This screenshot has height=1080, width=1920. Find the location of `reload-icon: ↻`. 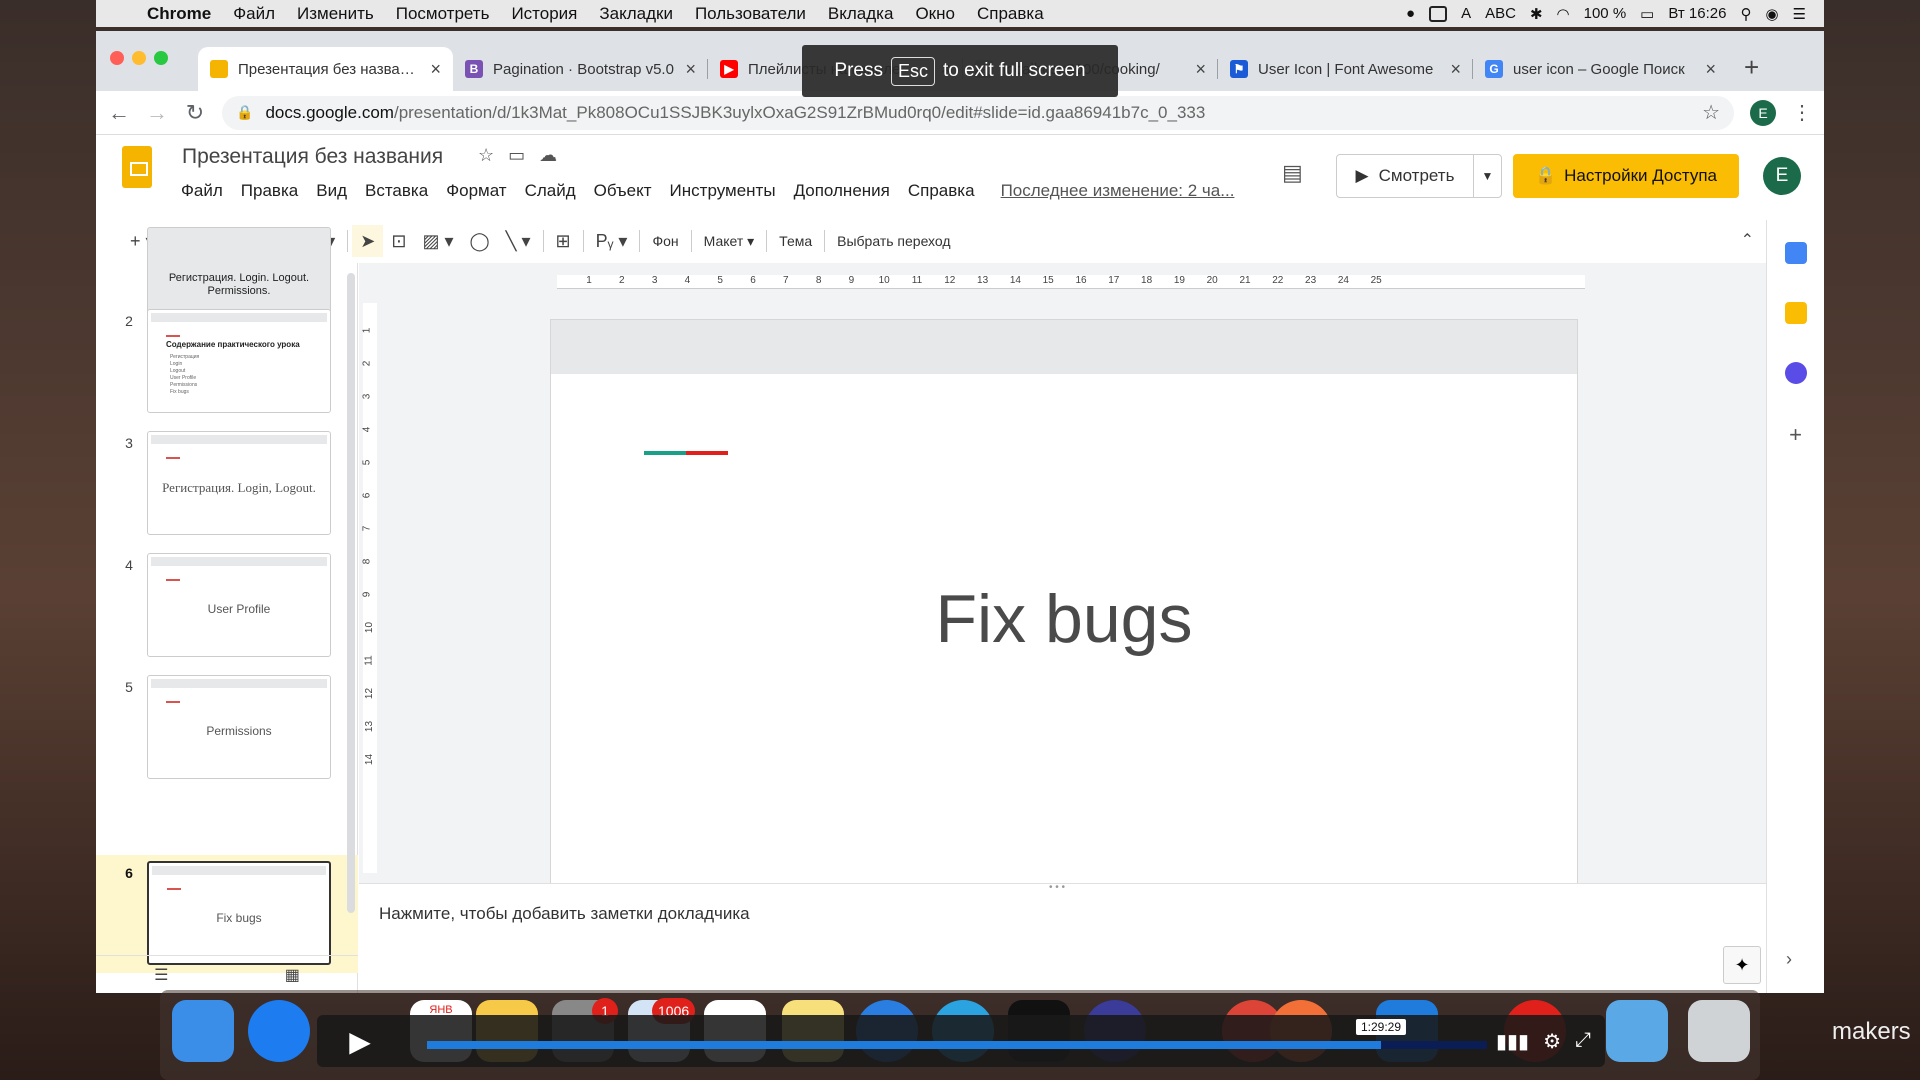

reload-icon: ↻ is located at coordinates (195, 113).